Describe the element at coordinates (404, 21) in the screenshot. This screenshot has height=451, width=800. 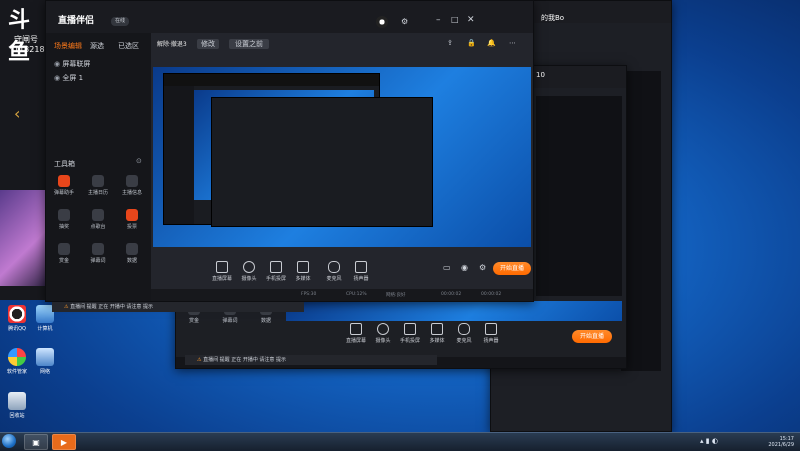
I see `settings-icon: ⚙` at that location.